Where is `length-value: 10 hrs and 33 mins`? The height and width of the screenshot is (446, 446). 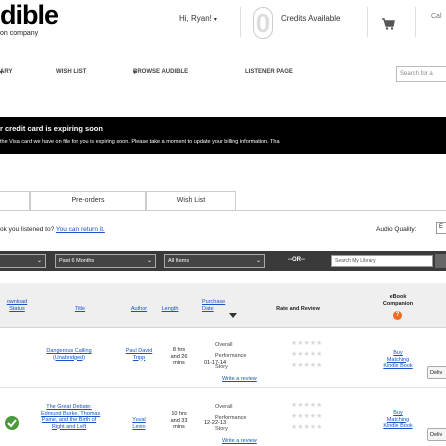 length-value: 10 hrs and 33 mins is located at coordinates (179, 420).